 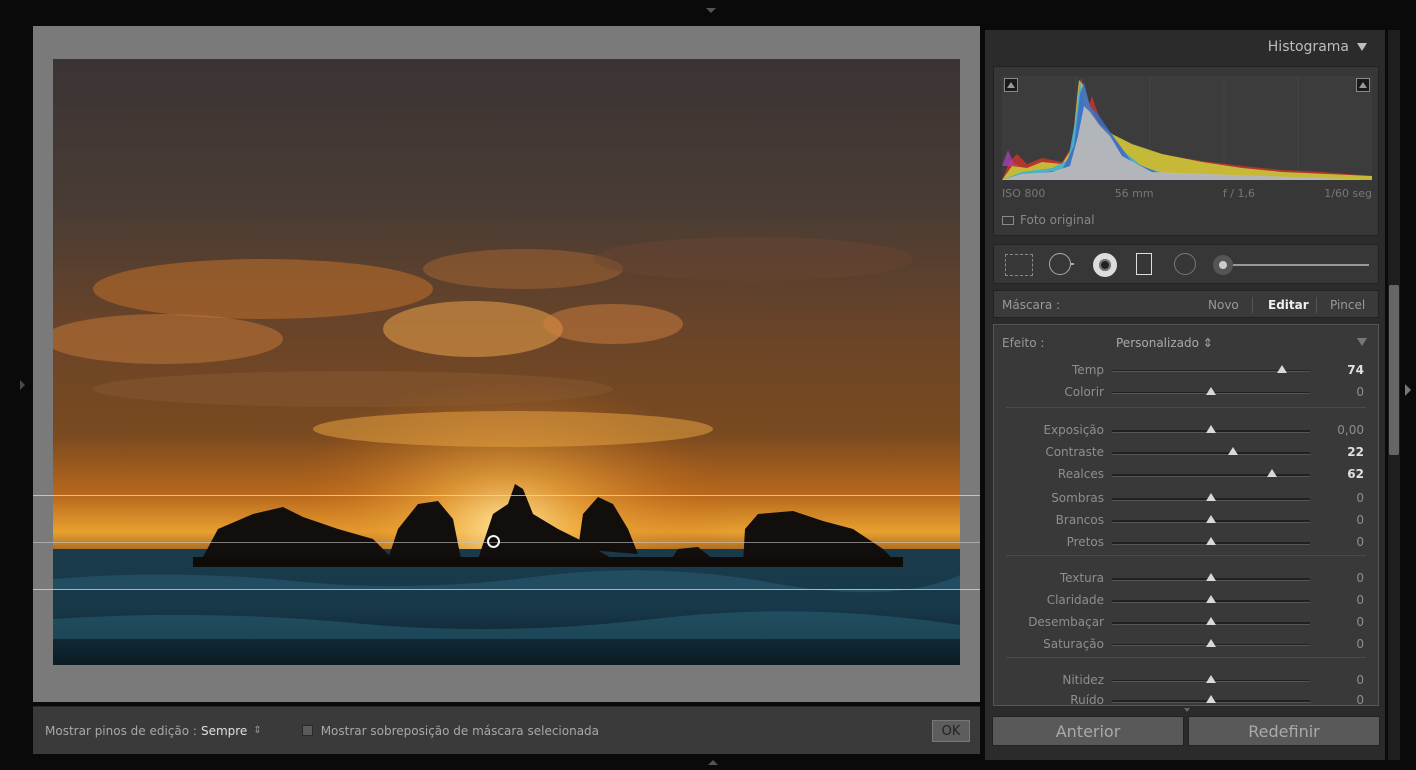 What do you see at coordinates (1186, 681) in the screenshot?
I see `slider-row-12: Nitidez 0` at bounding box center [1186, 681].